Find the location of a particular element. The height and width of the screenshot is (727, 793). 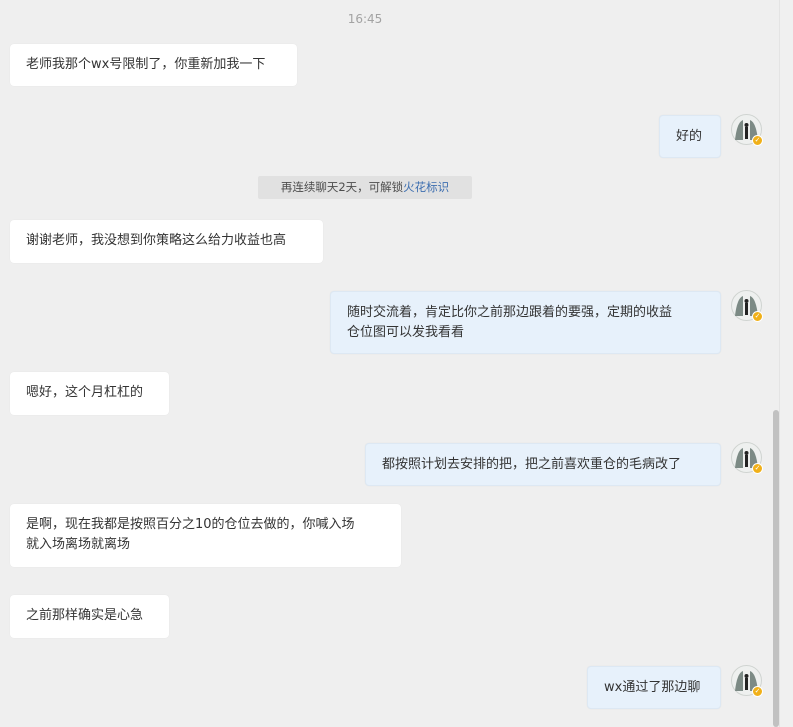

message-bubble-outgoing: 都按照计划去安排的把，把之前喜欢重仓的毛病改了 is located at coordinates (543, 464).